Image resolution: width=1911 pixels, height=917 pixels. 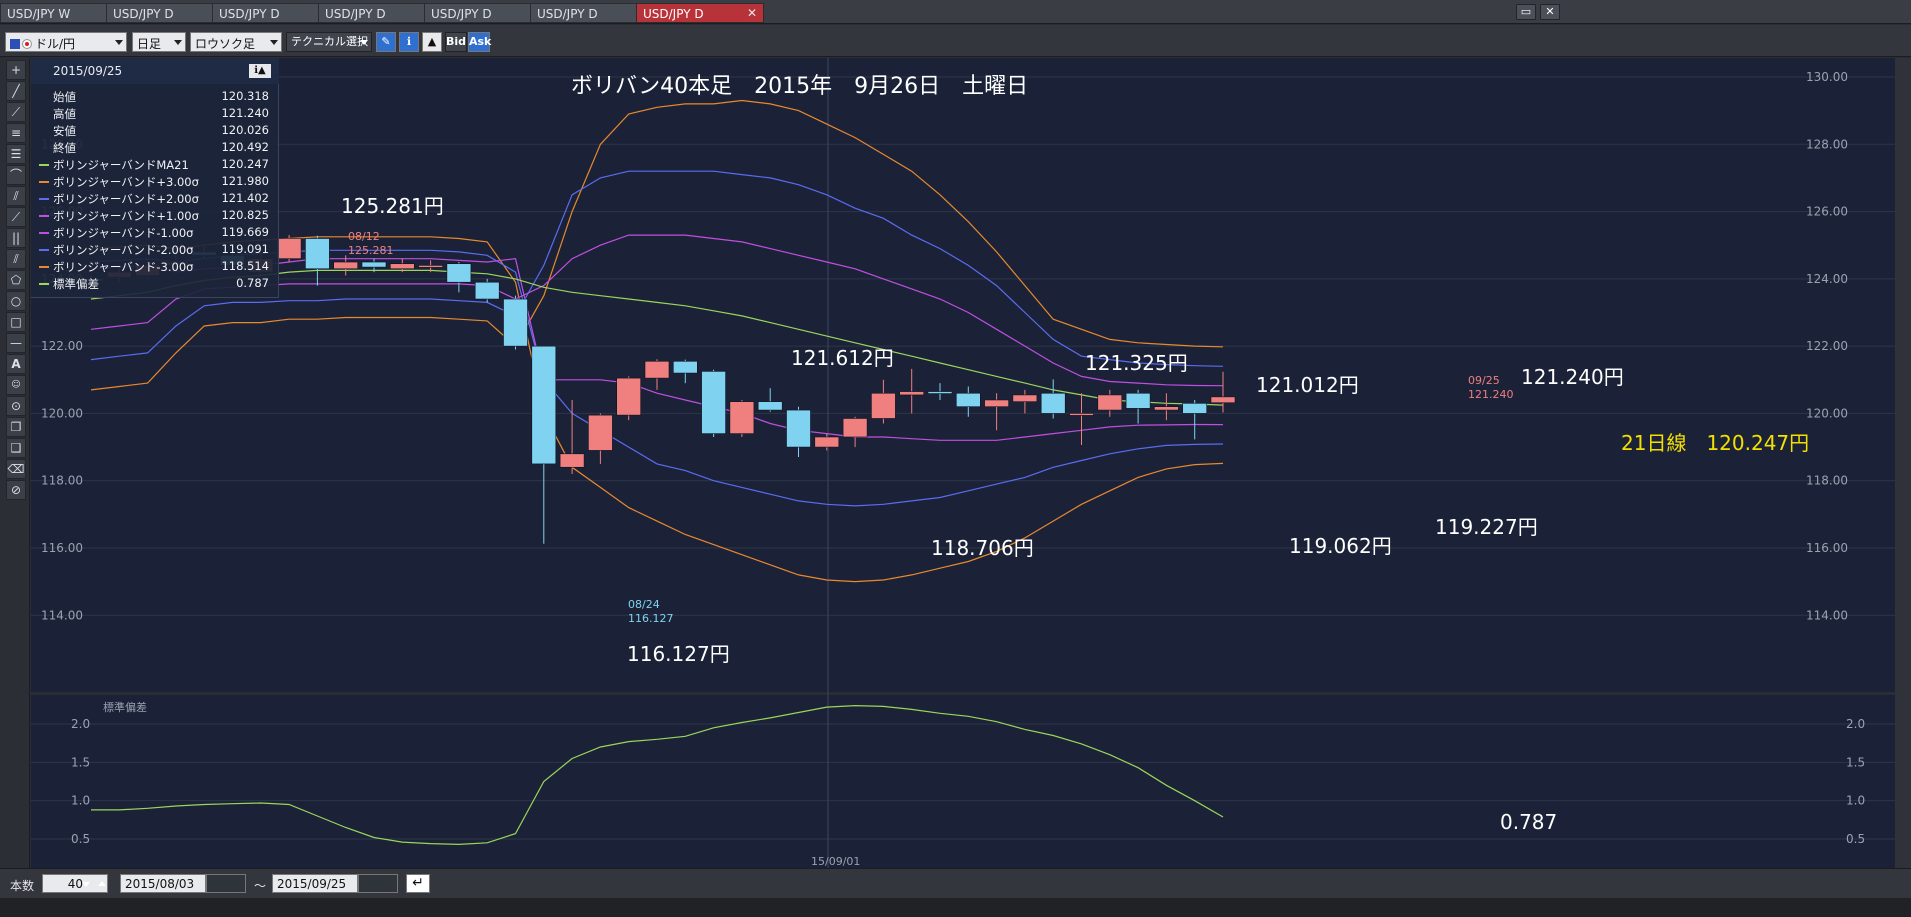 I want to click on y-tick-label-right: 126.00, so click(x=1827, y=212).